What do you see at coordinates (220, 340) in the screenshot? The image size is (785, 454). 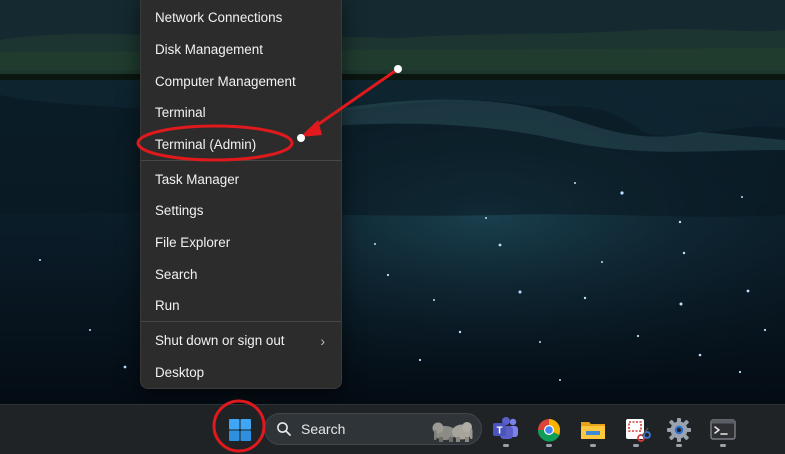 I see `menu-item-label: Shut down or sign out` at bounding box center [220, 340].